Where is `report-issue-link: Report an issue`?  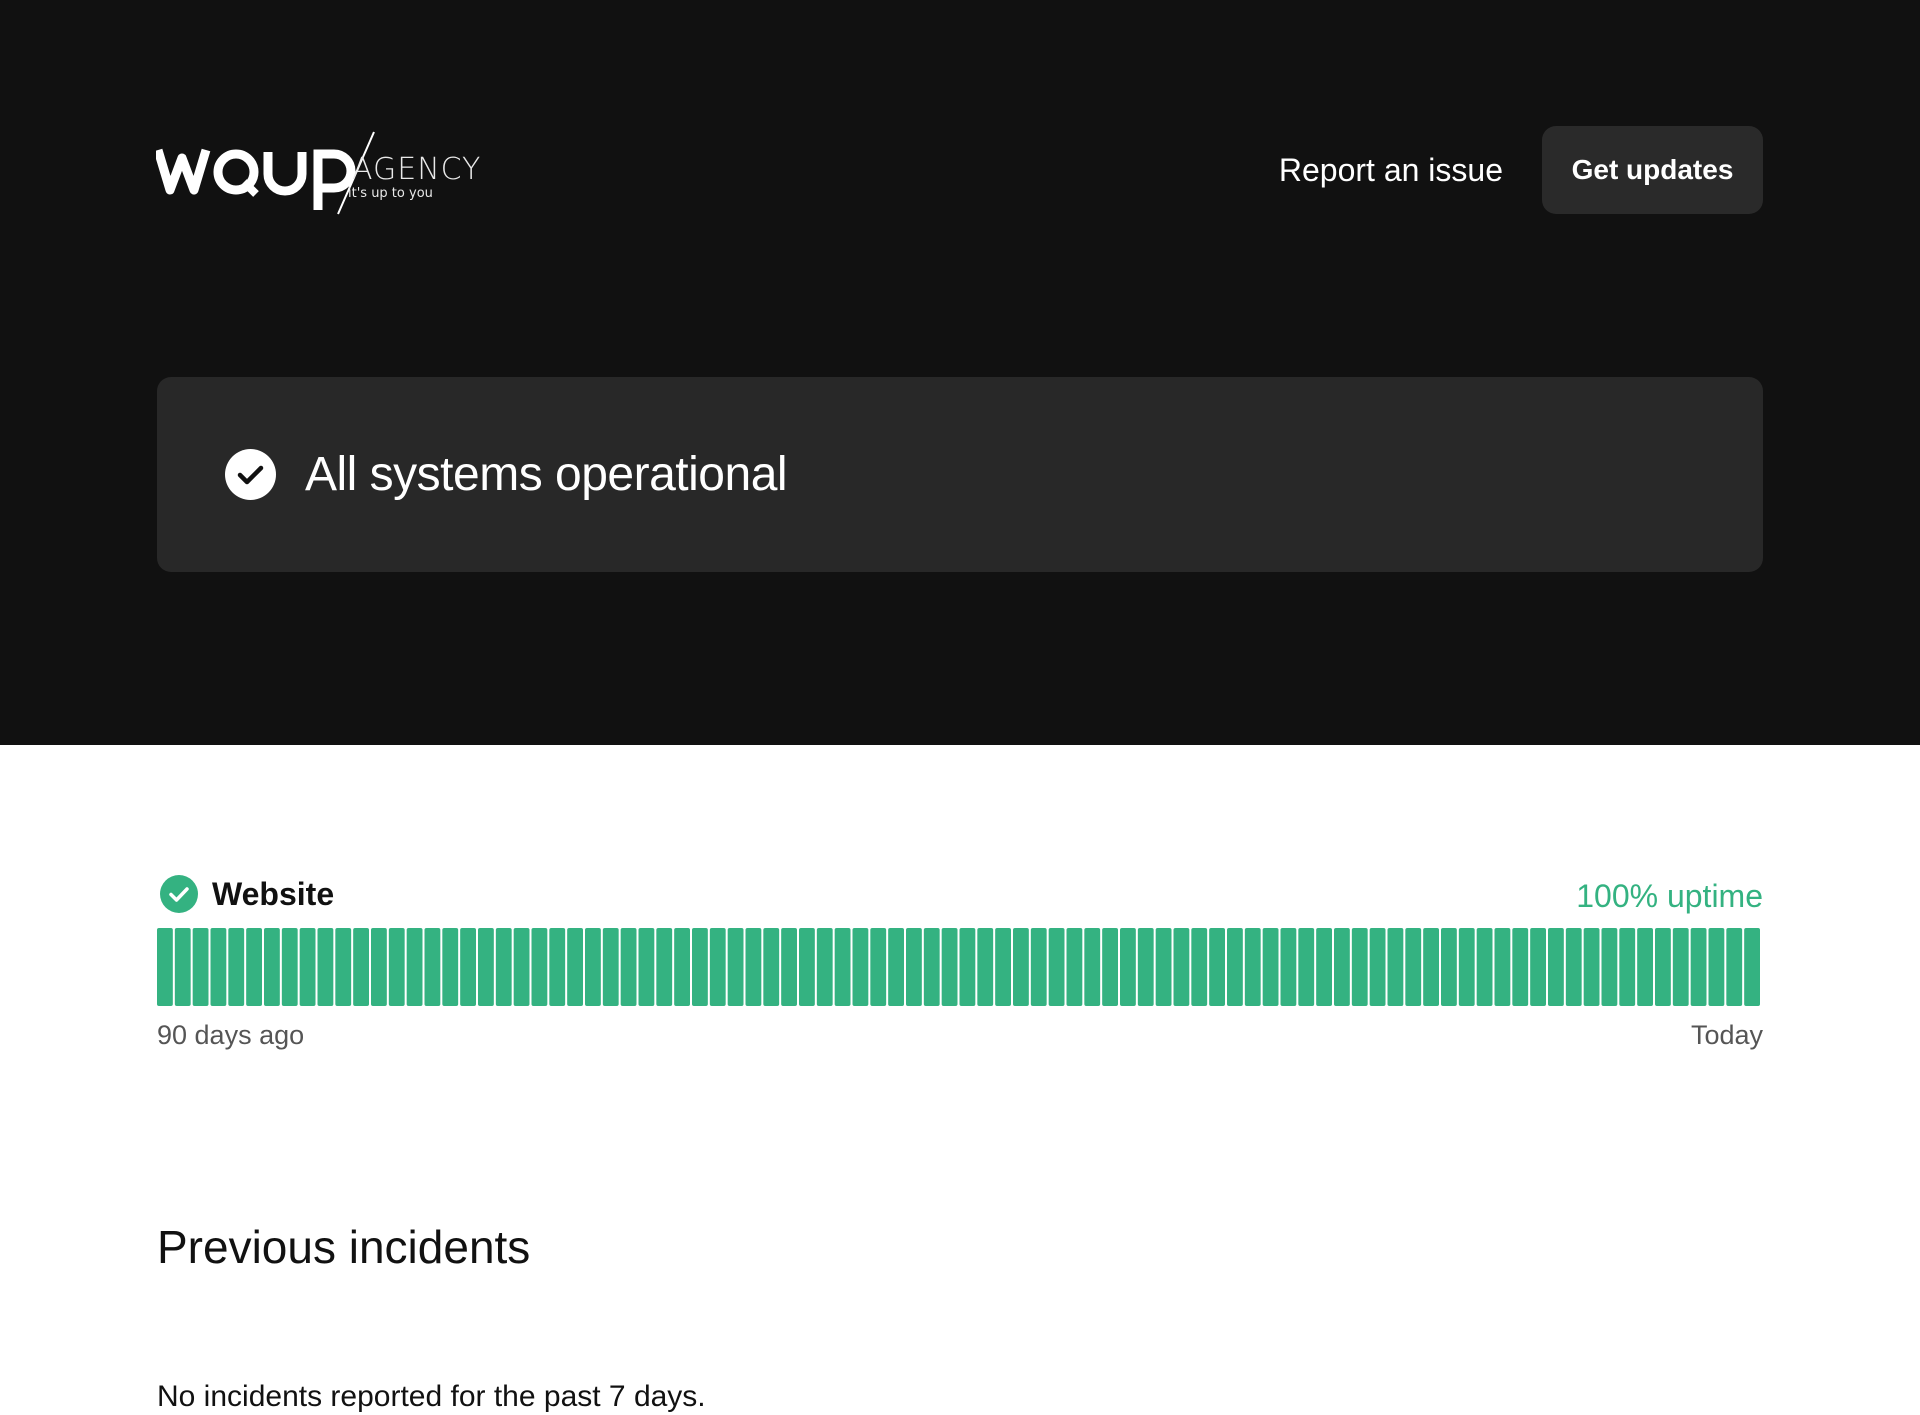 report-issue-link: Report an issue is located at coordinates (1391, 170).